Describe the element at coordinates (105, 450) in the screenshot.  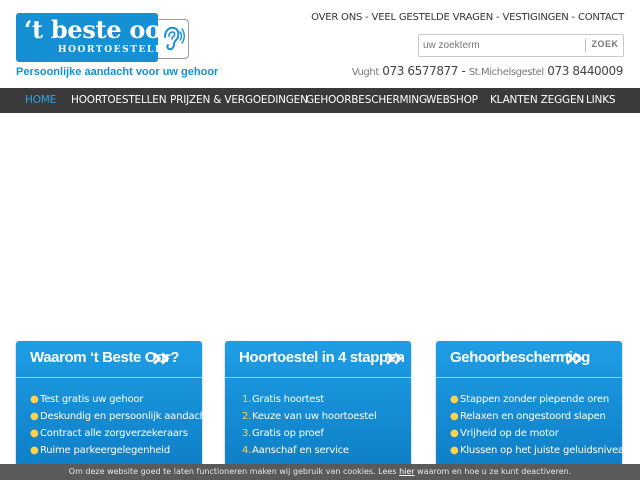
I see `list-item-text: Ruime parkeergelegenheid` at that location.